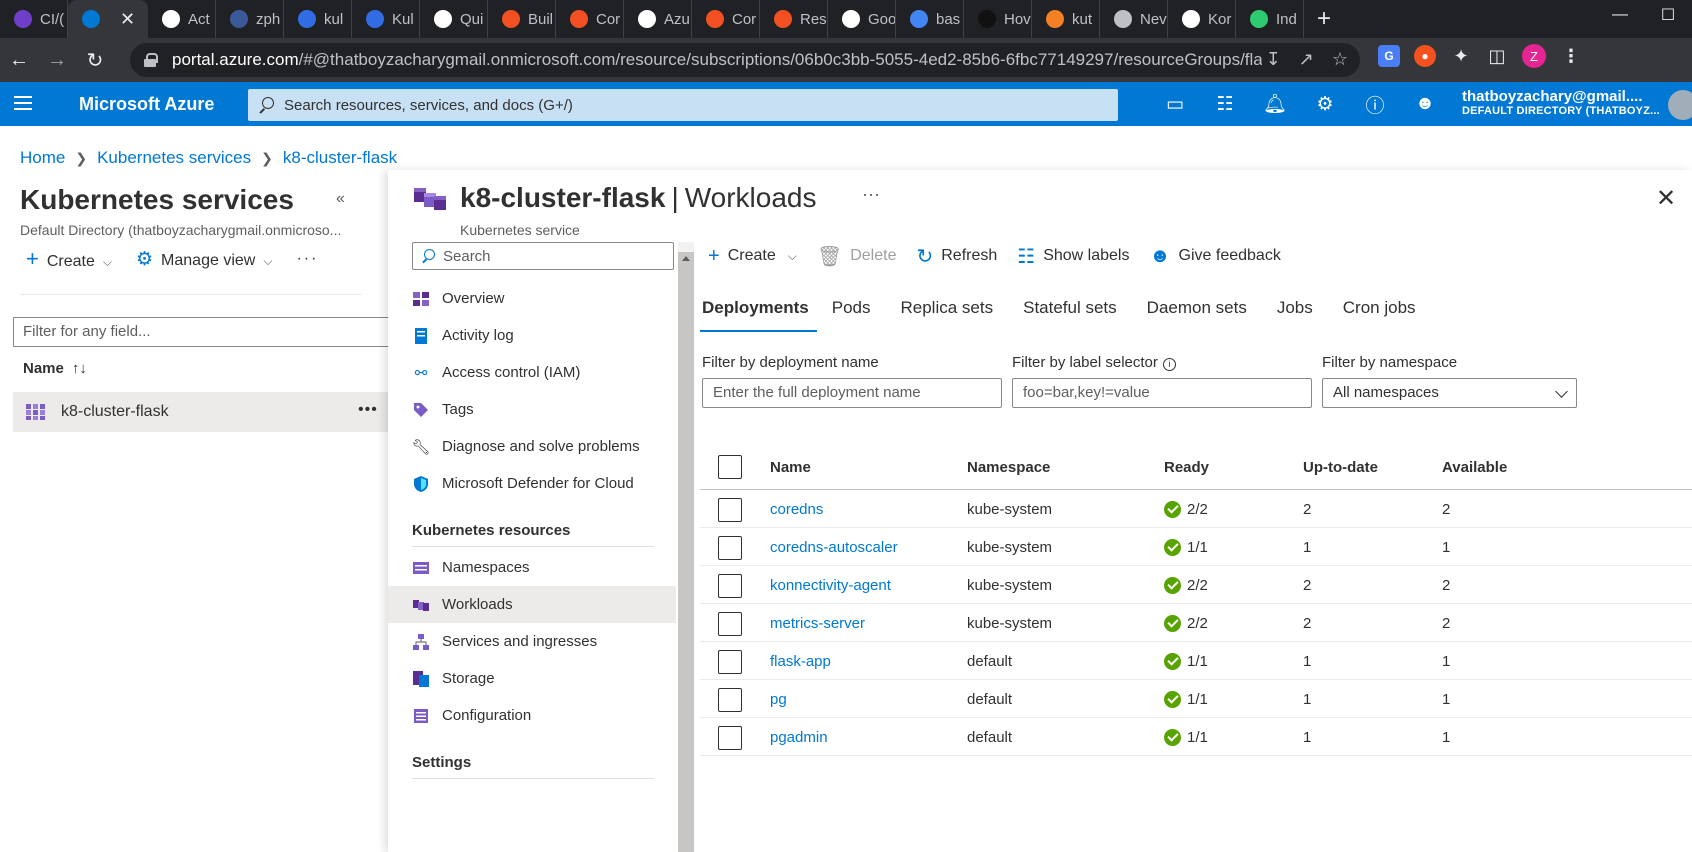 Image resolution: width=1692 pixels, height=852 pixels. What do you see at coordinates (340, 199) in the screenshot?
I see `collapse-blade-icon: «` at bounding box center [340, 199].